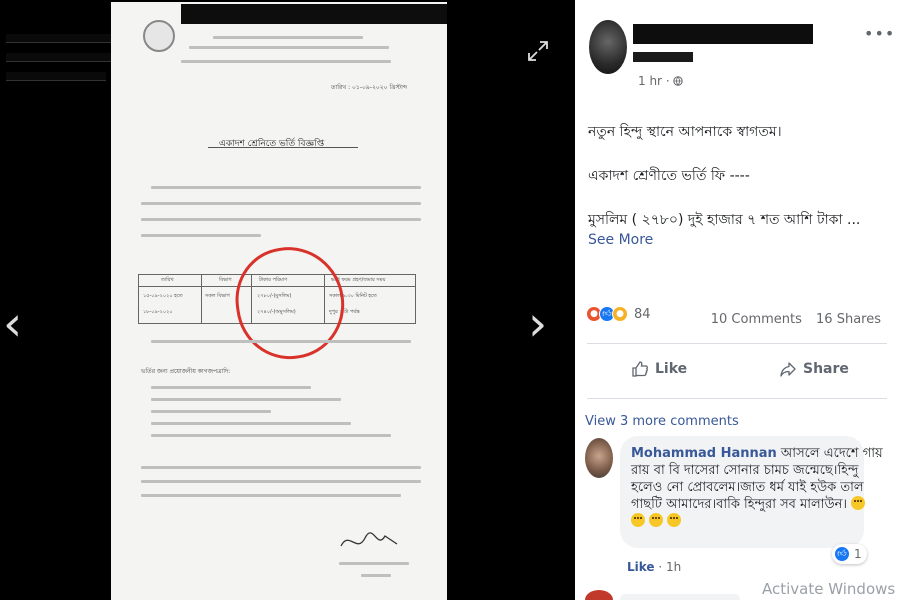 This screenshot has height=600, width=900. I want to click on reaction-summary: ● 👍︎ ● 84, so click(618, 314).